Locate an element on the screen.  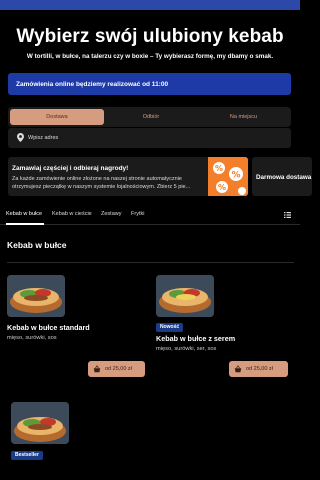
loyalty-percent-icon: % % % is located at coordinates (228, 176).